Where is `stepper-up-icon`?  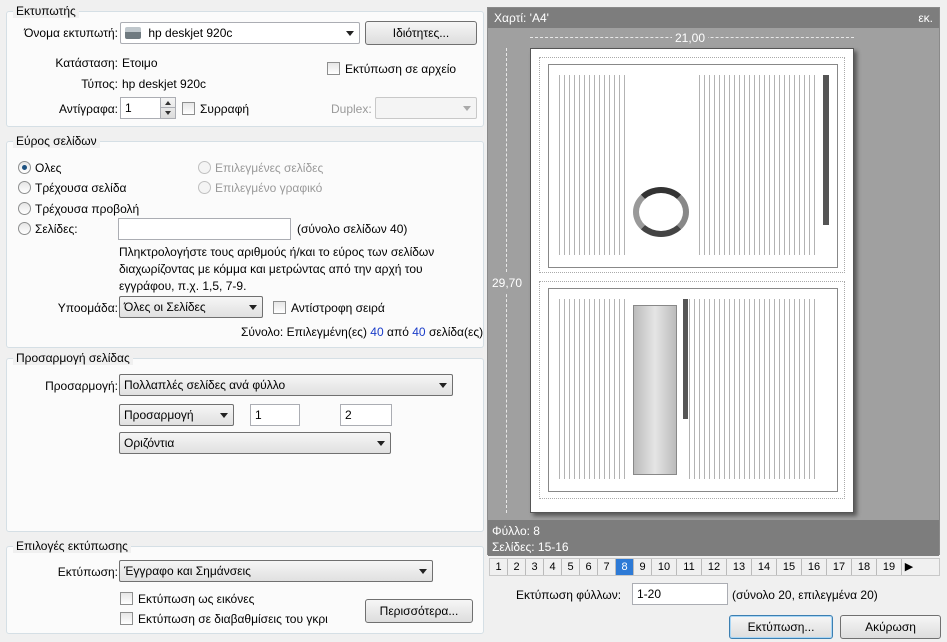
stepper-up-icon is located at coordinates (168, 103).